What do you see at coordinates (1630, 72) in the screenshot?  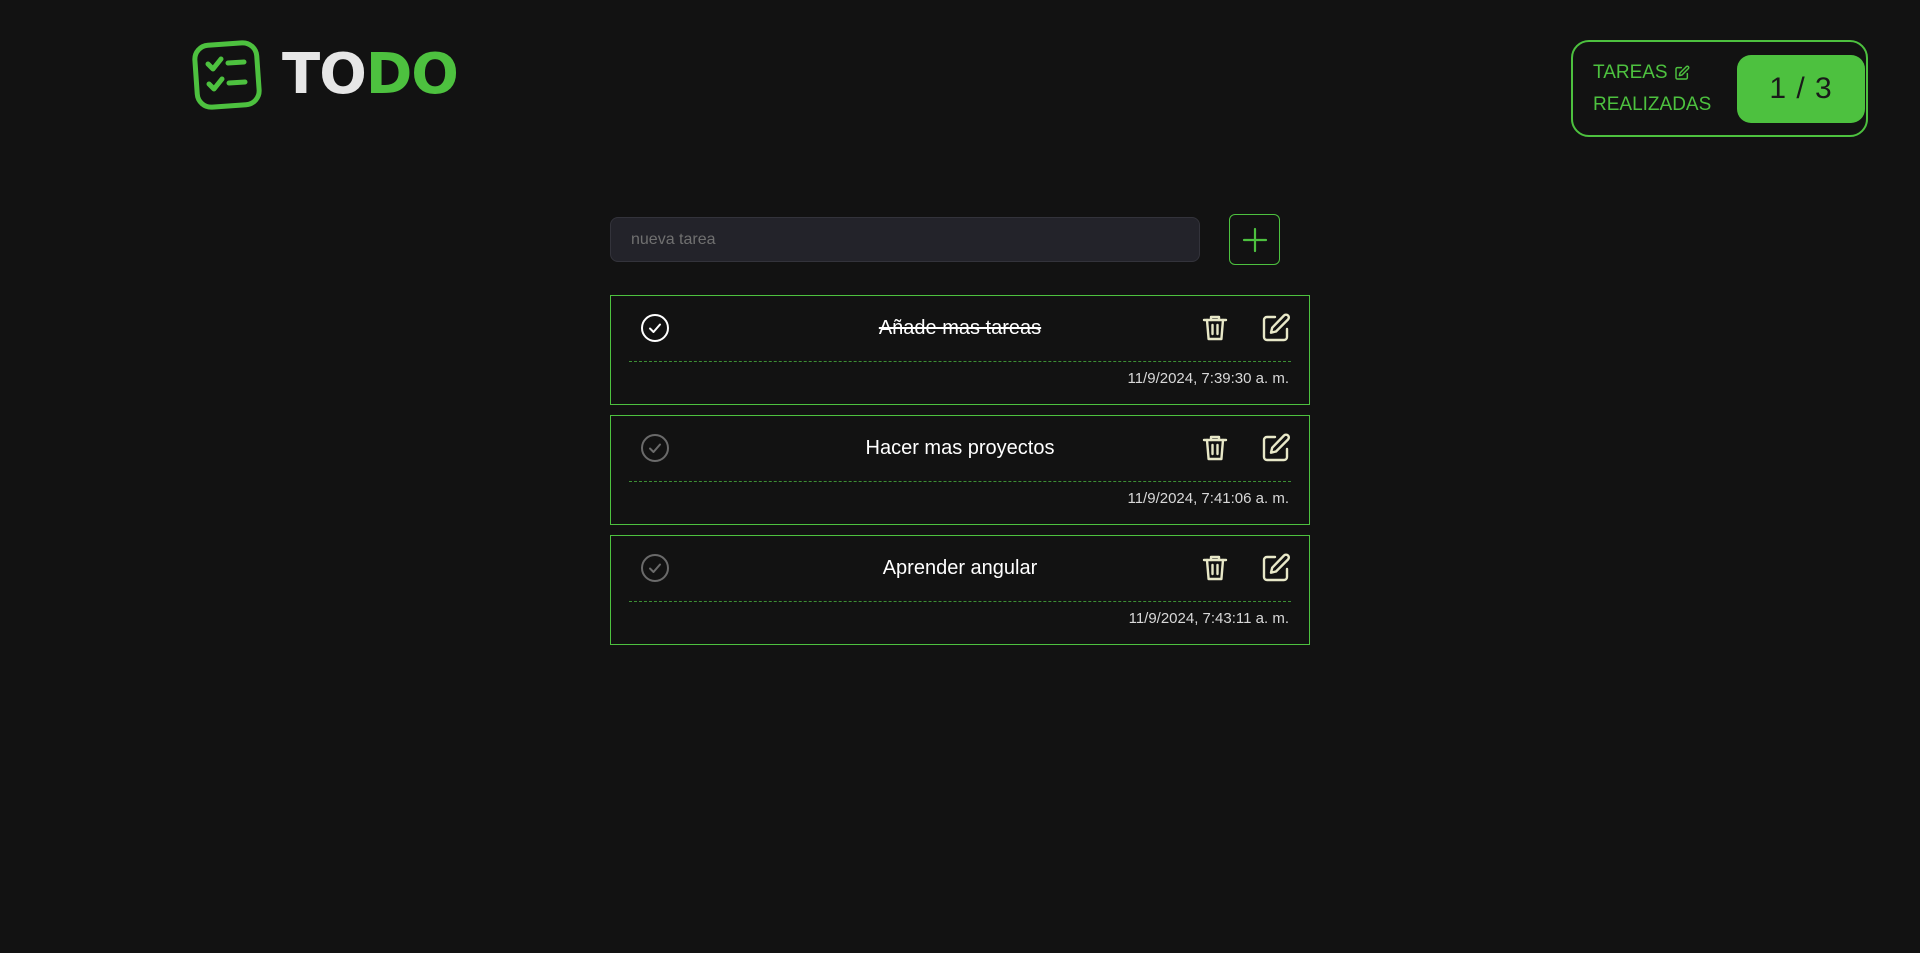 I see `counter-label-line1: TAREAS` at bounding box center [1630, 72].